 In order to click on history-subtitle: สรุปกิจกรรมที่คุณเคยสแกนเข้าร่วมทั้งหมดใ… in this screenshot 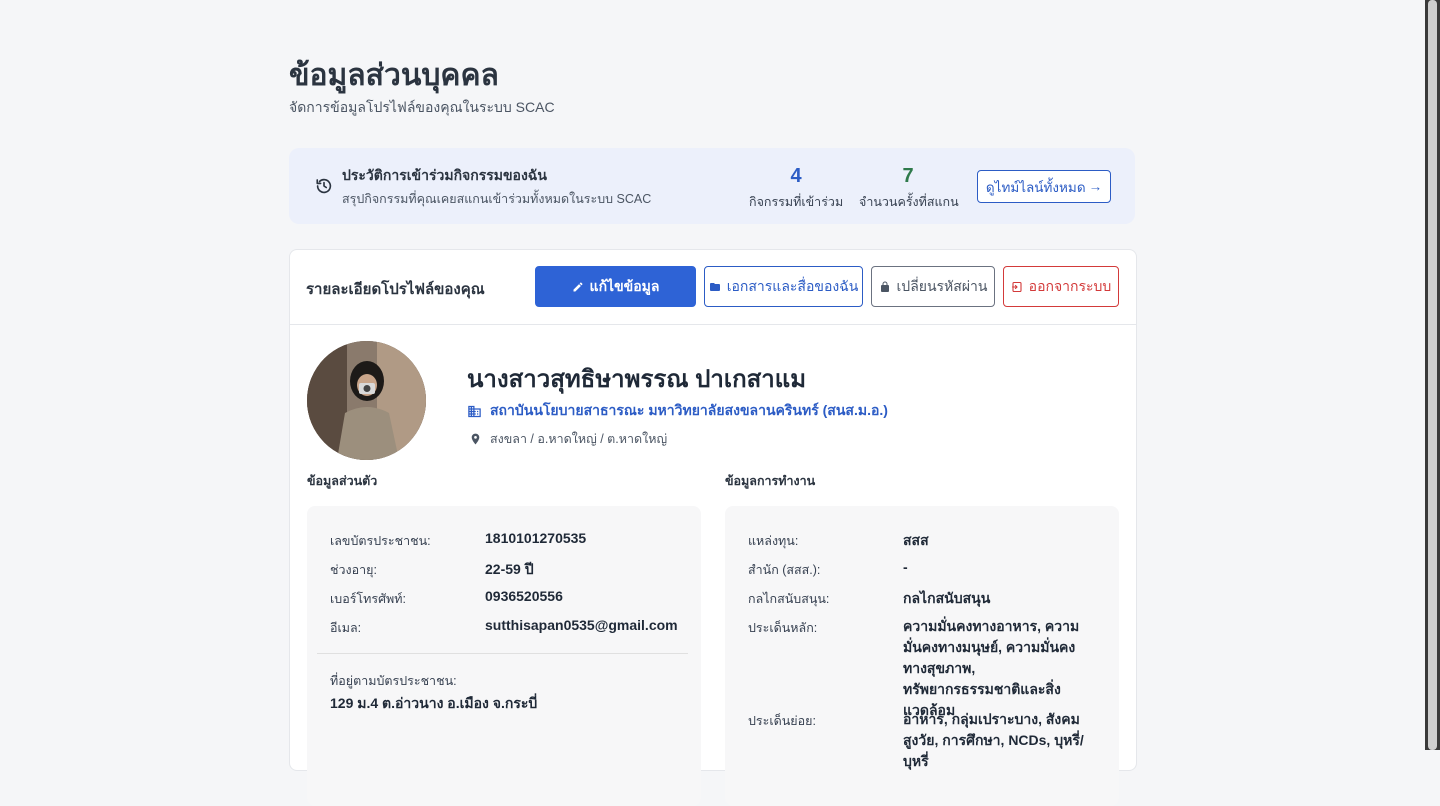, I will do `click(497, 199)`.